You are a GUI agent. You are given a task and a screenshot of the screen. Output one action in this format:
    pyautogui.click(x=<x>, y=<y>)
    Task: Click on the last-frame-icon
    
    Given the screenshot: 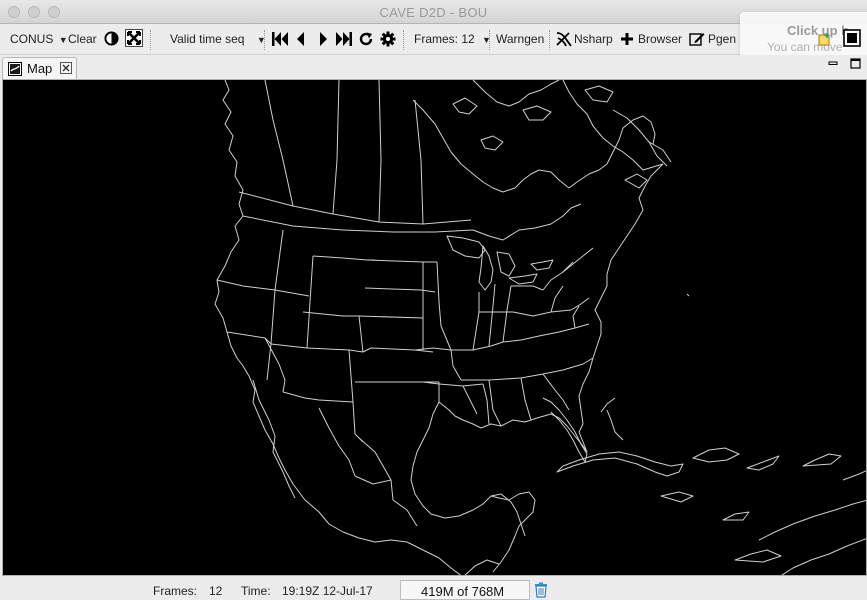 What is the action you would take?
    pyautogui.click(x=344, y=39)
    